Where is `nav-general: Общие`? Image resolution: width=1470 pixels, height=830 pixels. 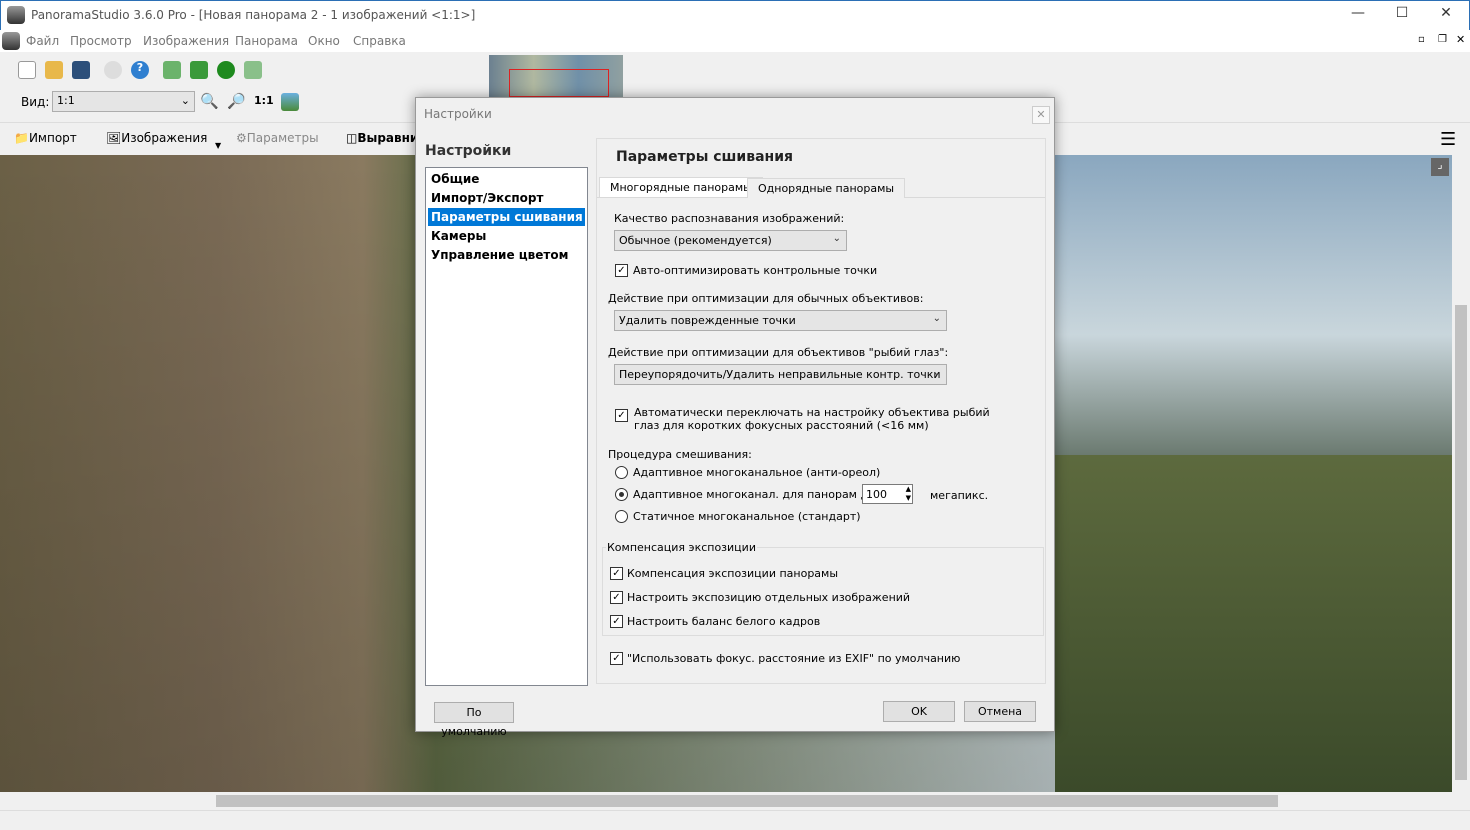 nav-general: Общие is located at coordinates (506, 179).